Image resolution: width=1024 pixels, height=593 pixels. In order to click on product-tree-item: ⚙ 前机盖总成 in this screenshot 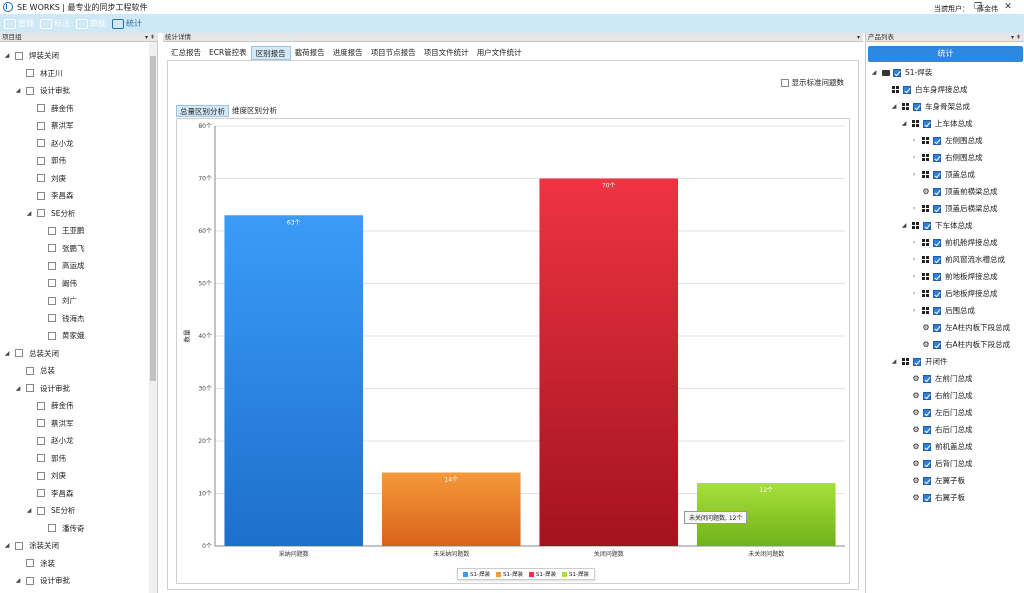, I will do `click(936, 446)`.